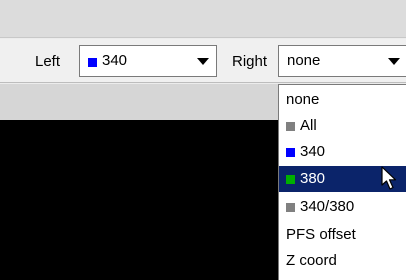 This screenshot has width=406, height=280. I want to click on right-dropdown-button, so click(394, 61).